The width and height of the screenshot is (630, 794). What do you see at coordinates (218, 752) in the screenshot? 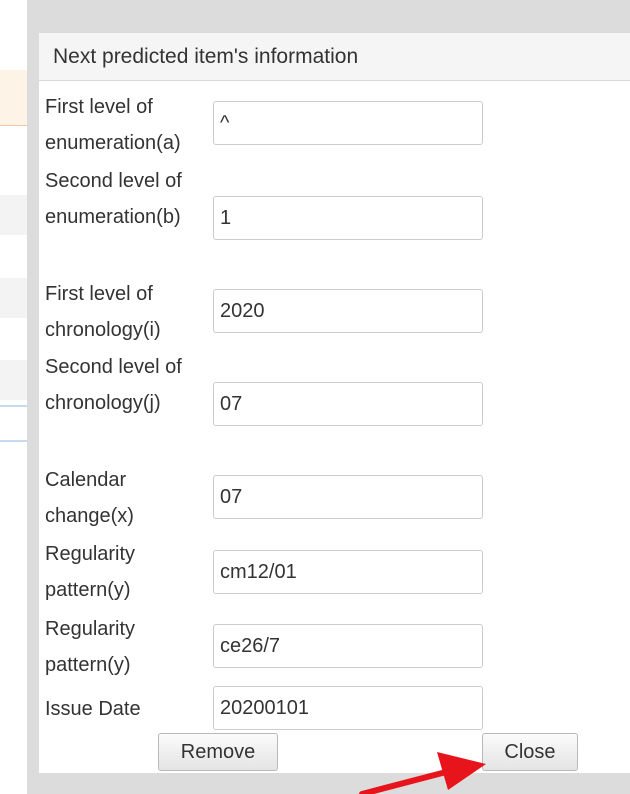
I see `remove-button: Remove` at bounding box center [218, 752].